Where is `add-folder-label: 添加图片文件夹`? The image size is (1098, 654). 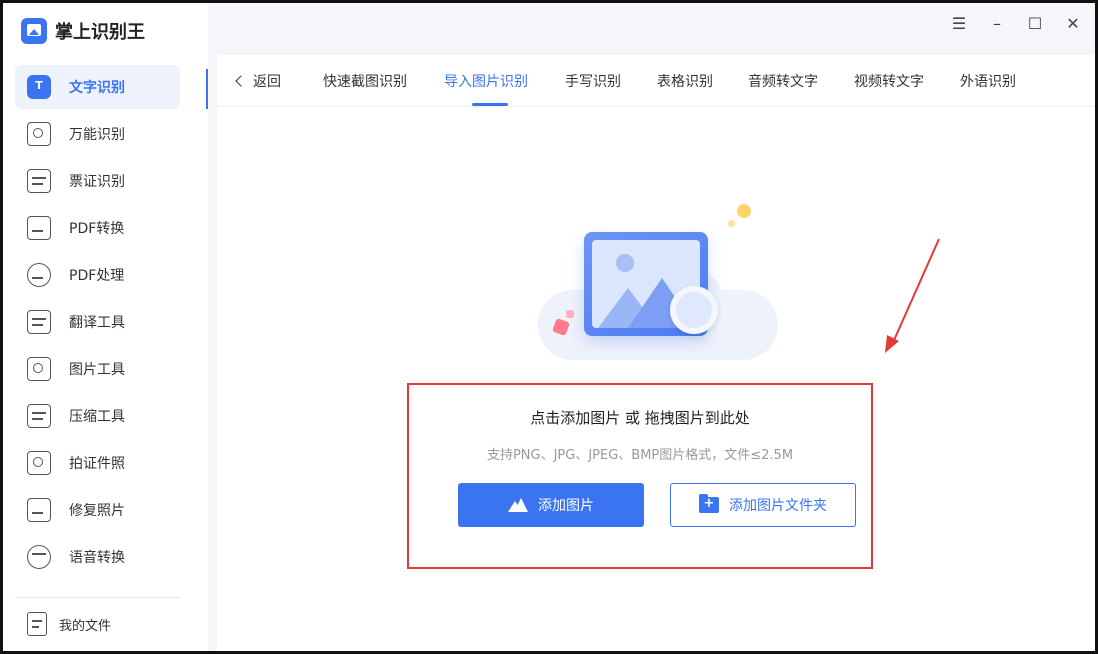
add-folder-label: 添加图片文件夹 is located at coordinates (778, 506).